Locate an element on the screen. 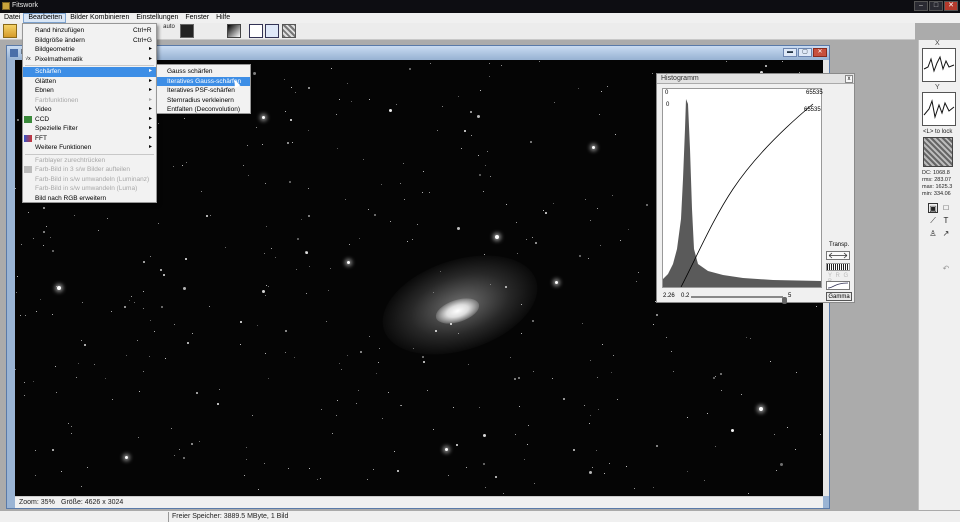  edit-menu-item: CCD ▸ is located at coordinates (89, 120).